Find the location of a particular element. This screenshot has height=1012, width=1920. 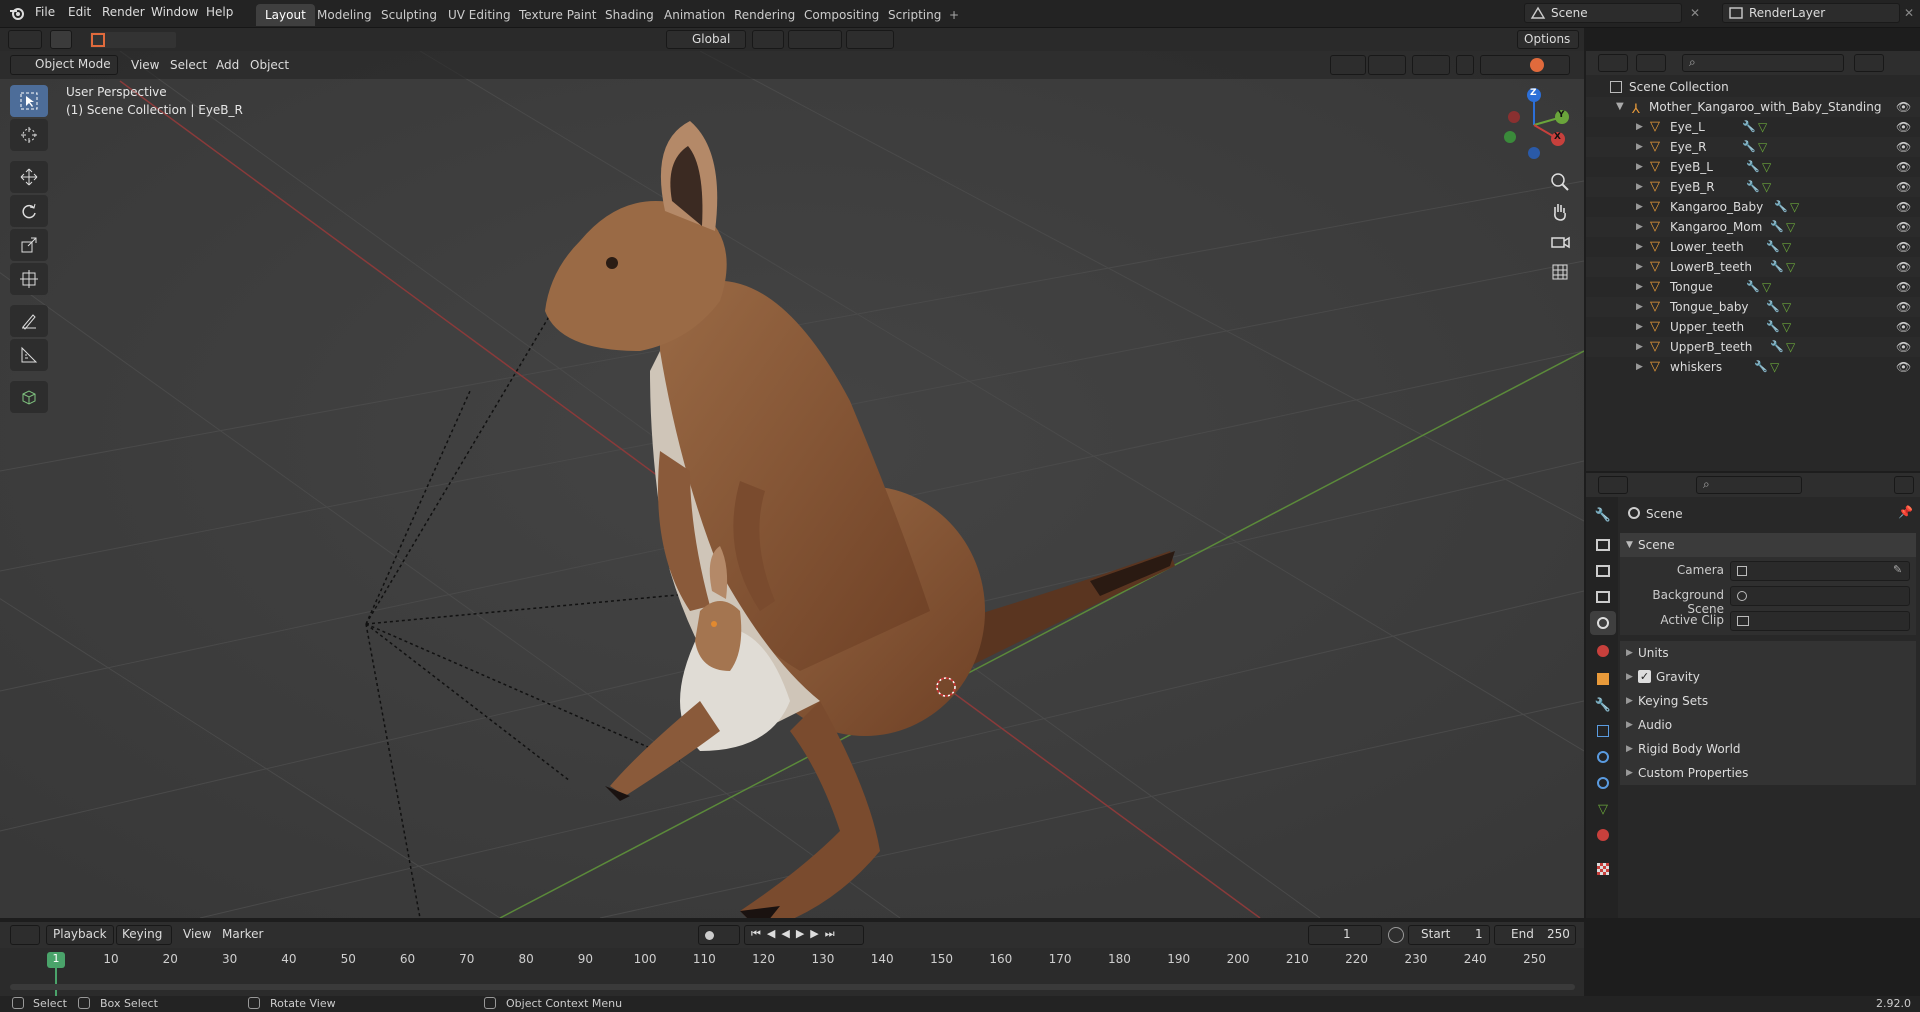

record-button is located at coordinates (719, 935).